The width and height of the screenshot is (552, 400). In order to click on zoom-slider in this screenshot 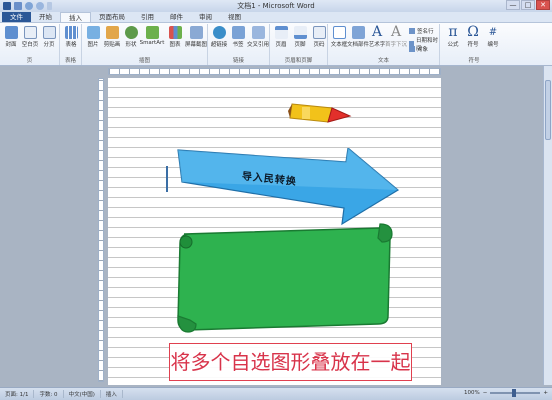, I will do `click(515, 393)`.